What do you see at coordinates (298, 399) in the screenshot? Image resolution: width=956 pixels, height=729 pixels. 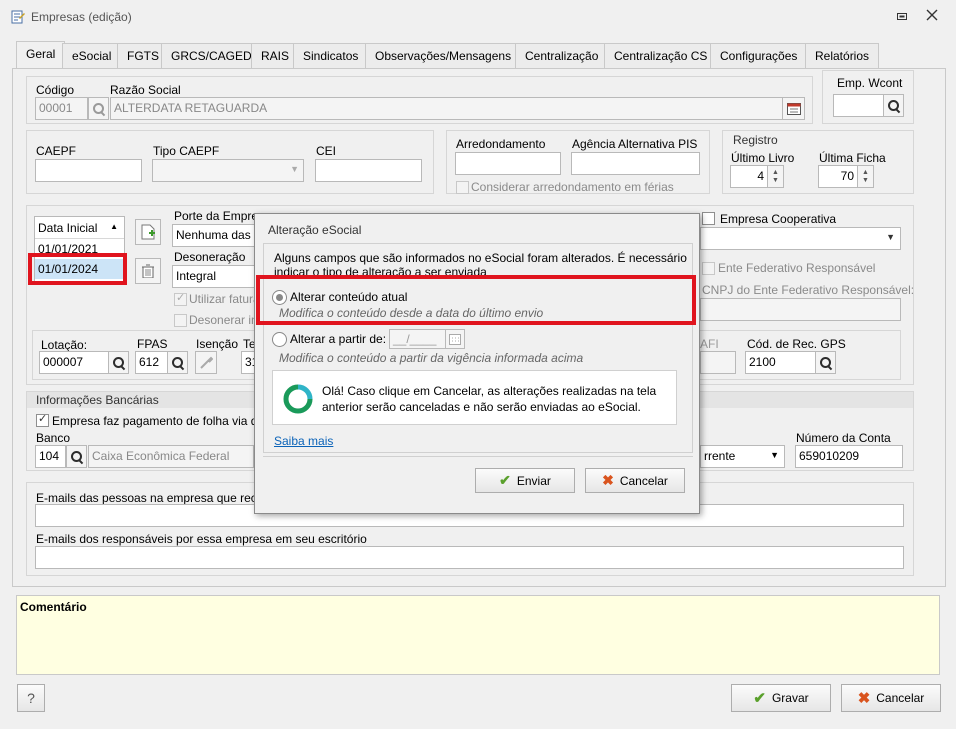 I see `info-ring-icon` at bounding box center [298, 399].